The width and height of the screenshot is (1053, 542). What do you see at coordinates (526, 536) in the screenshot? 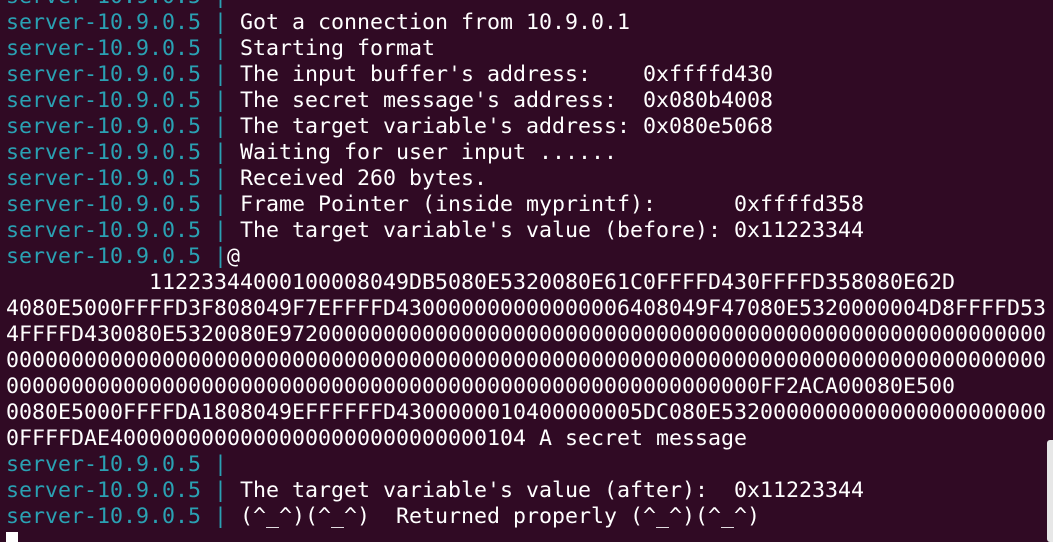
I see `prompt-line` at bounding box center [526, 536].